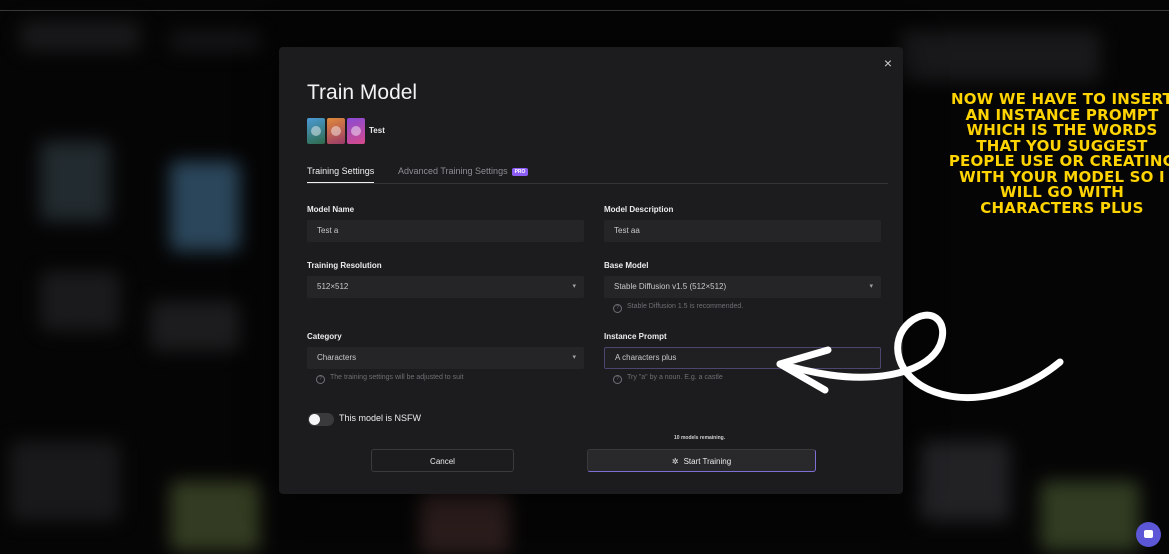 This screenshot has width=1169, height=554. Describe the element at coordinates (635, 336) in the screenshot. I see `instance-prompt-label: Instance Prompt` at that location.